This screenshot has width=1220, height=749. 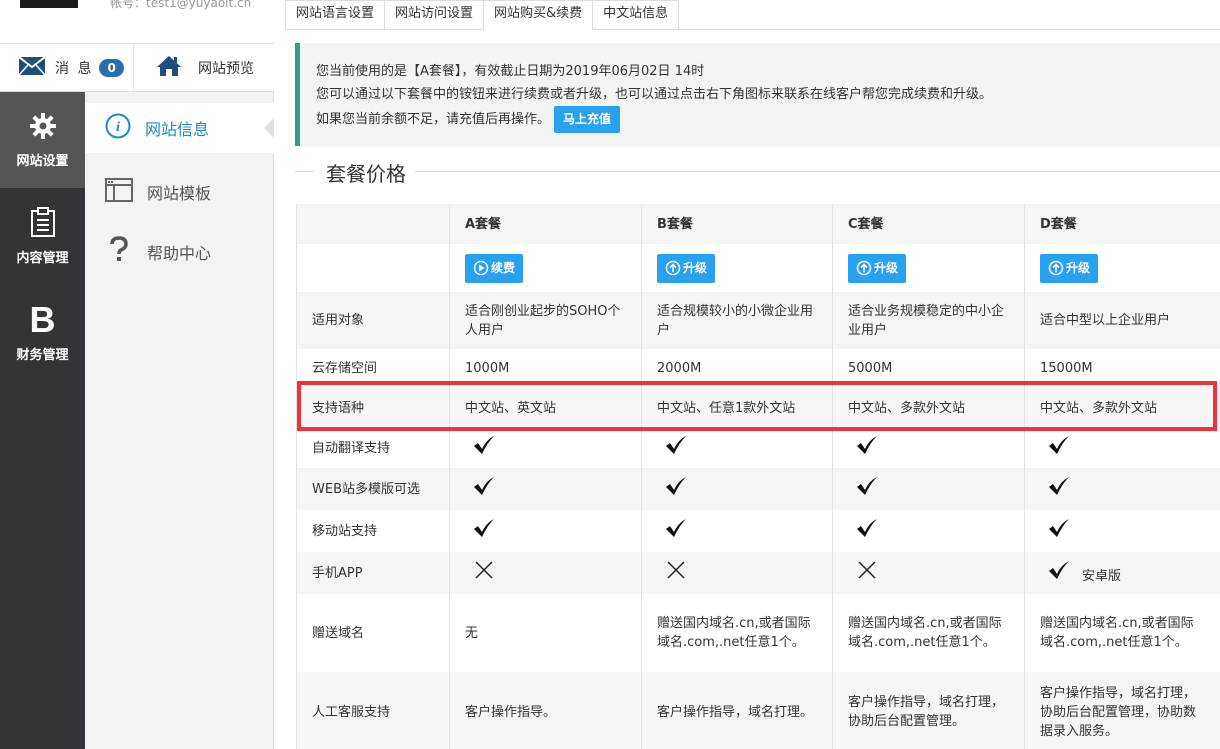 I want to click on row-label: 适用对象, so click(x=373, y=320).